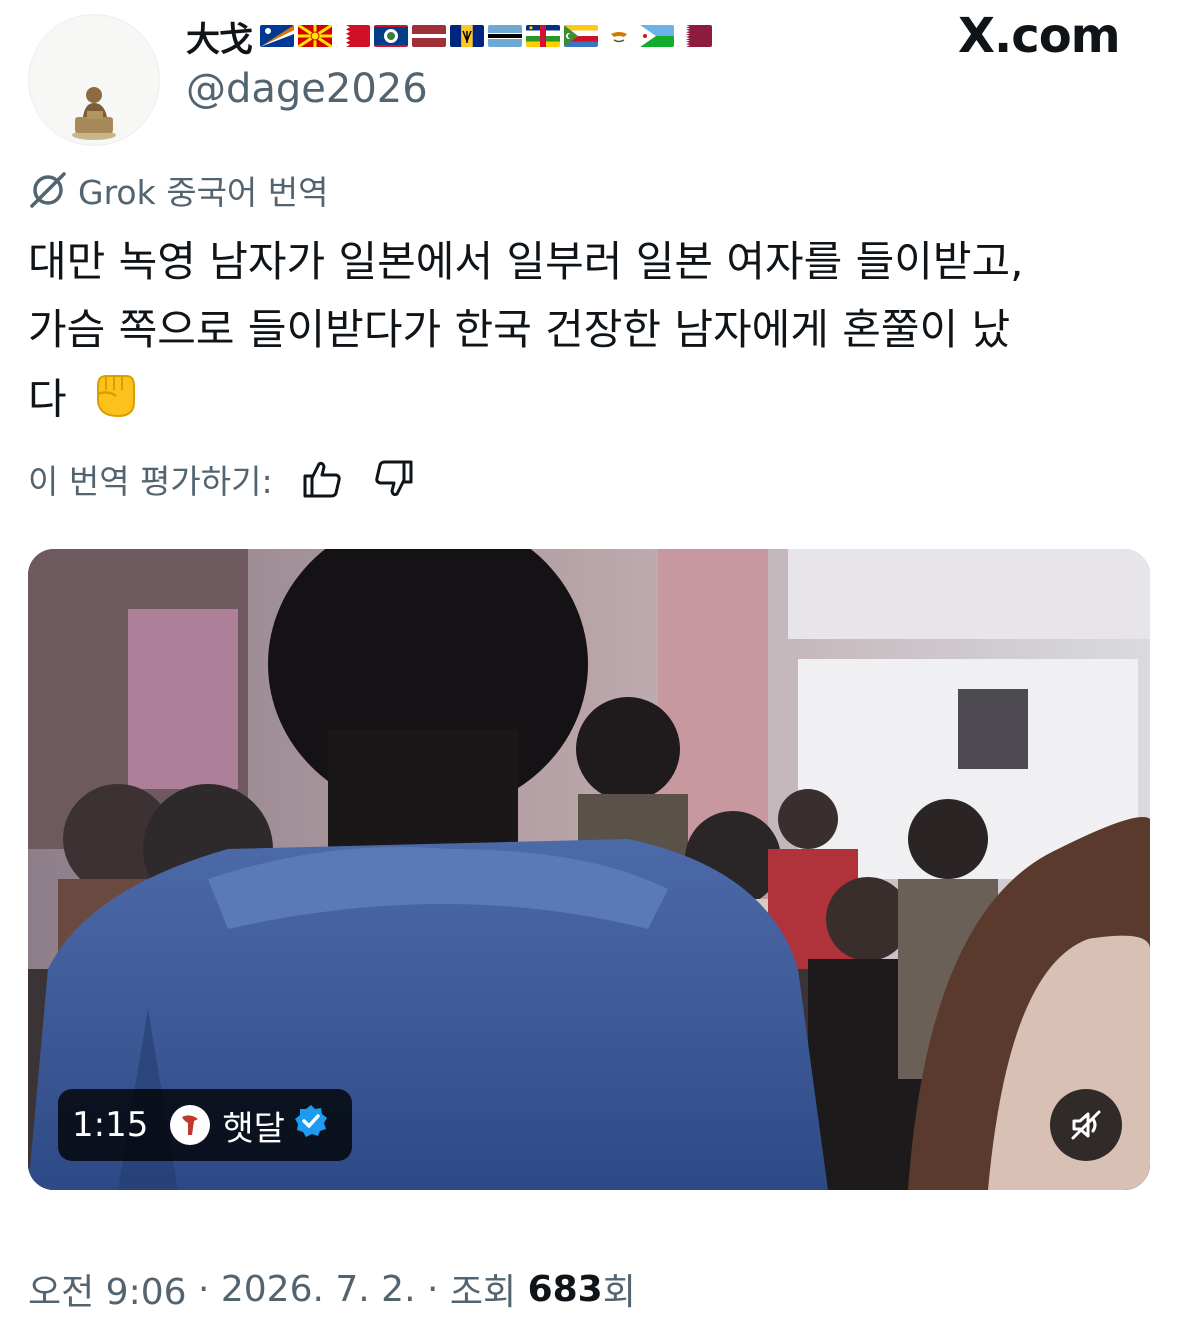 Image resolution: width=1179 pixels, height=1338 pixels. What do you see at coordinates (277, 36) in the screenshot?
I see `flag-marshall-islands-icon` at bounding box center [277, 36].